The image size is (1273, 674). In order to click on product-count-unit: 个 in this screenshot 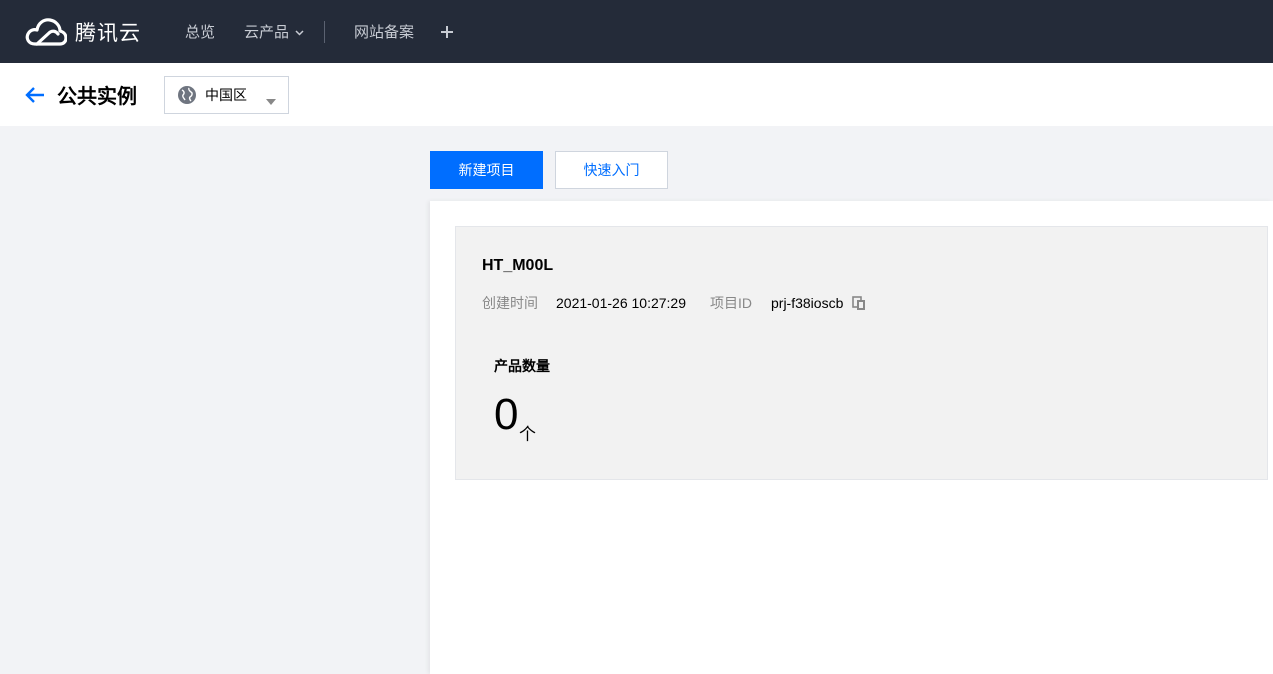, I will do `click(527, 434)`.